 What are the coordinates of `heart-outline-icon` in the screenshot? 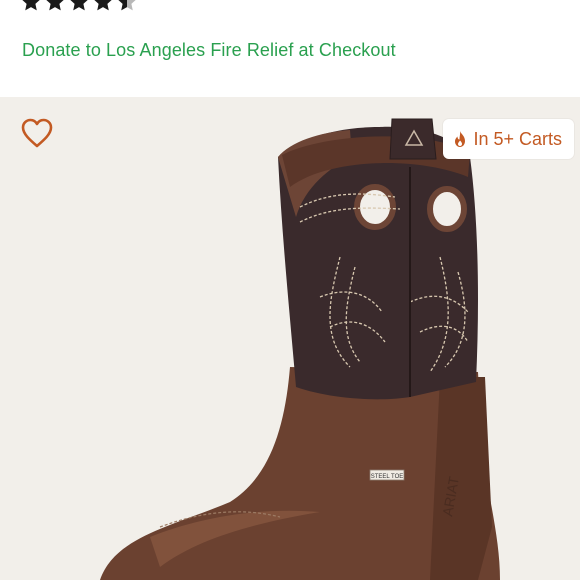 It's located at (37, 133).